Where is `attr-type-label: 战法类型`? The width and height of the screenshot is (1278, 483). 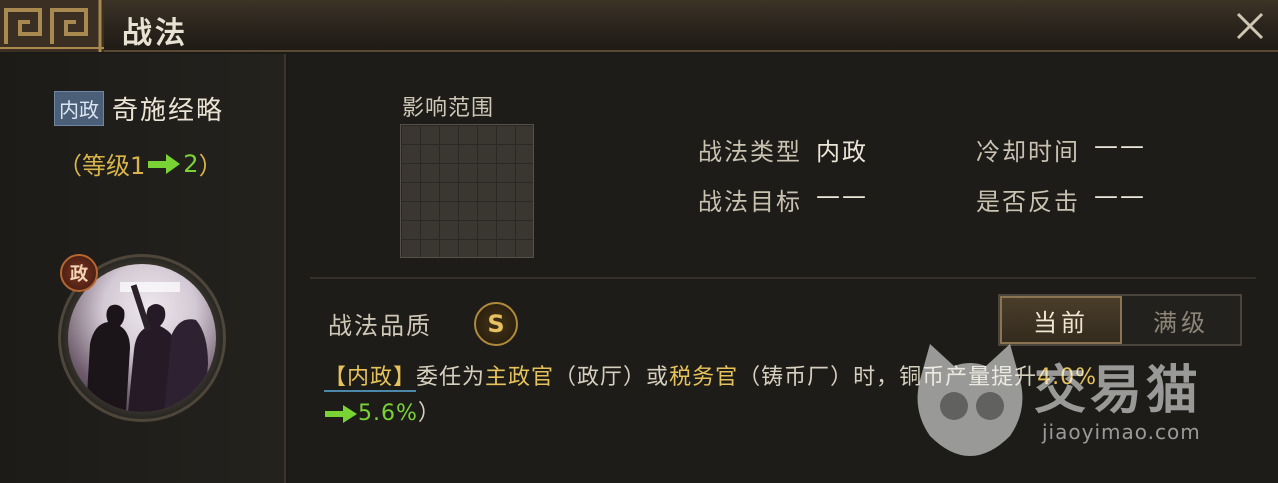 attr-type-label: 战法类型 is located at coordinates (750, 152).